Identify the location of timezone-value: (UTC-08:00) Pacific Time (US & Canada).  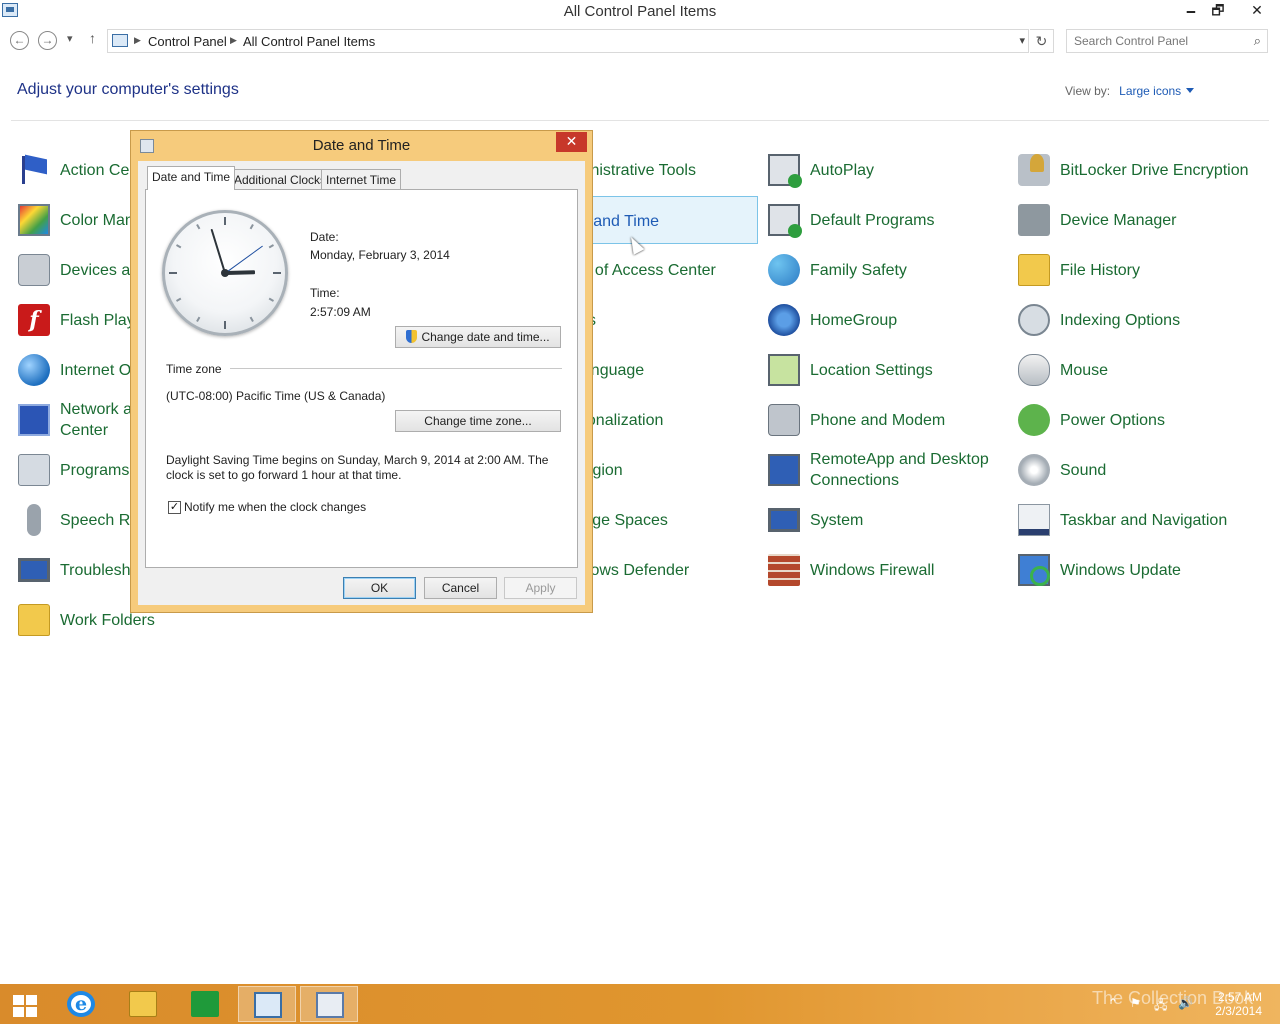
(276, 396).